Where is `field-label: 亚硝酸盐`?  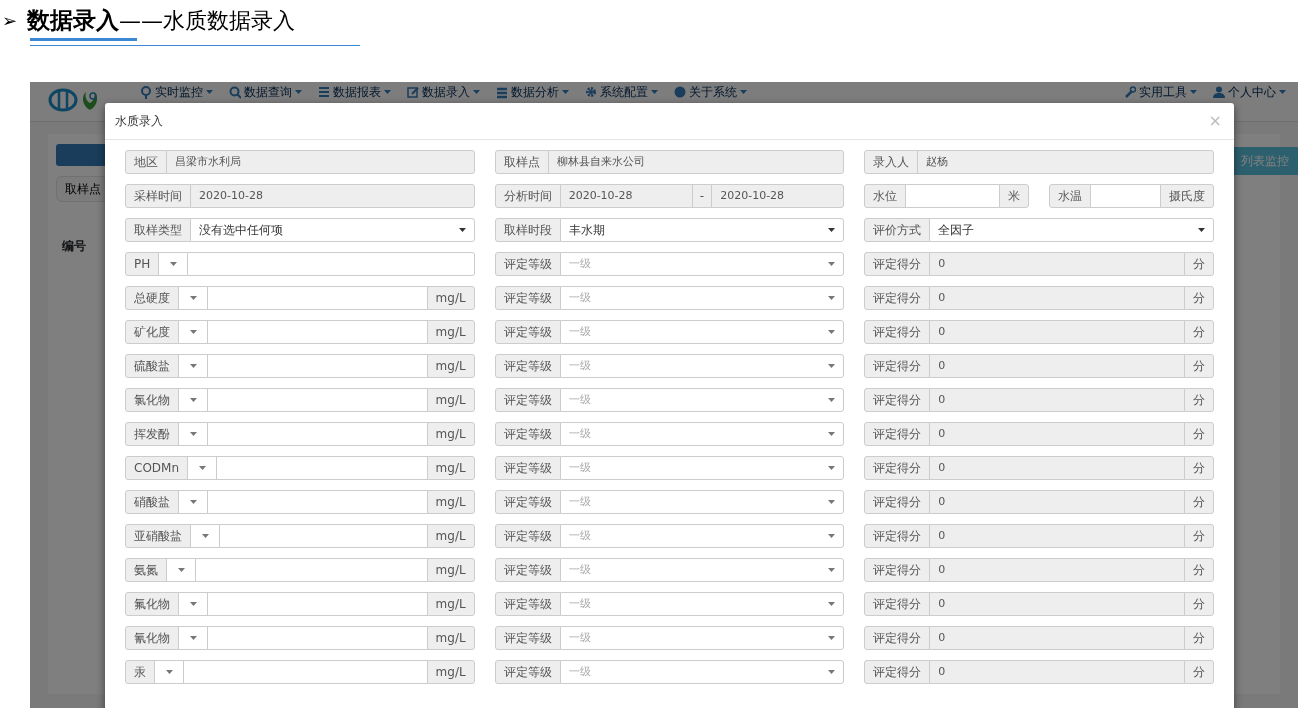
field-label: 亚硝酸盐 is located at coordinates (158, 536).